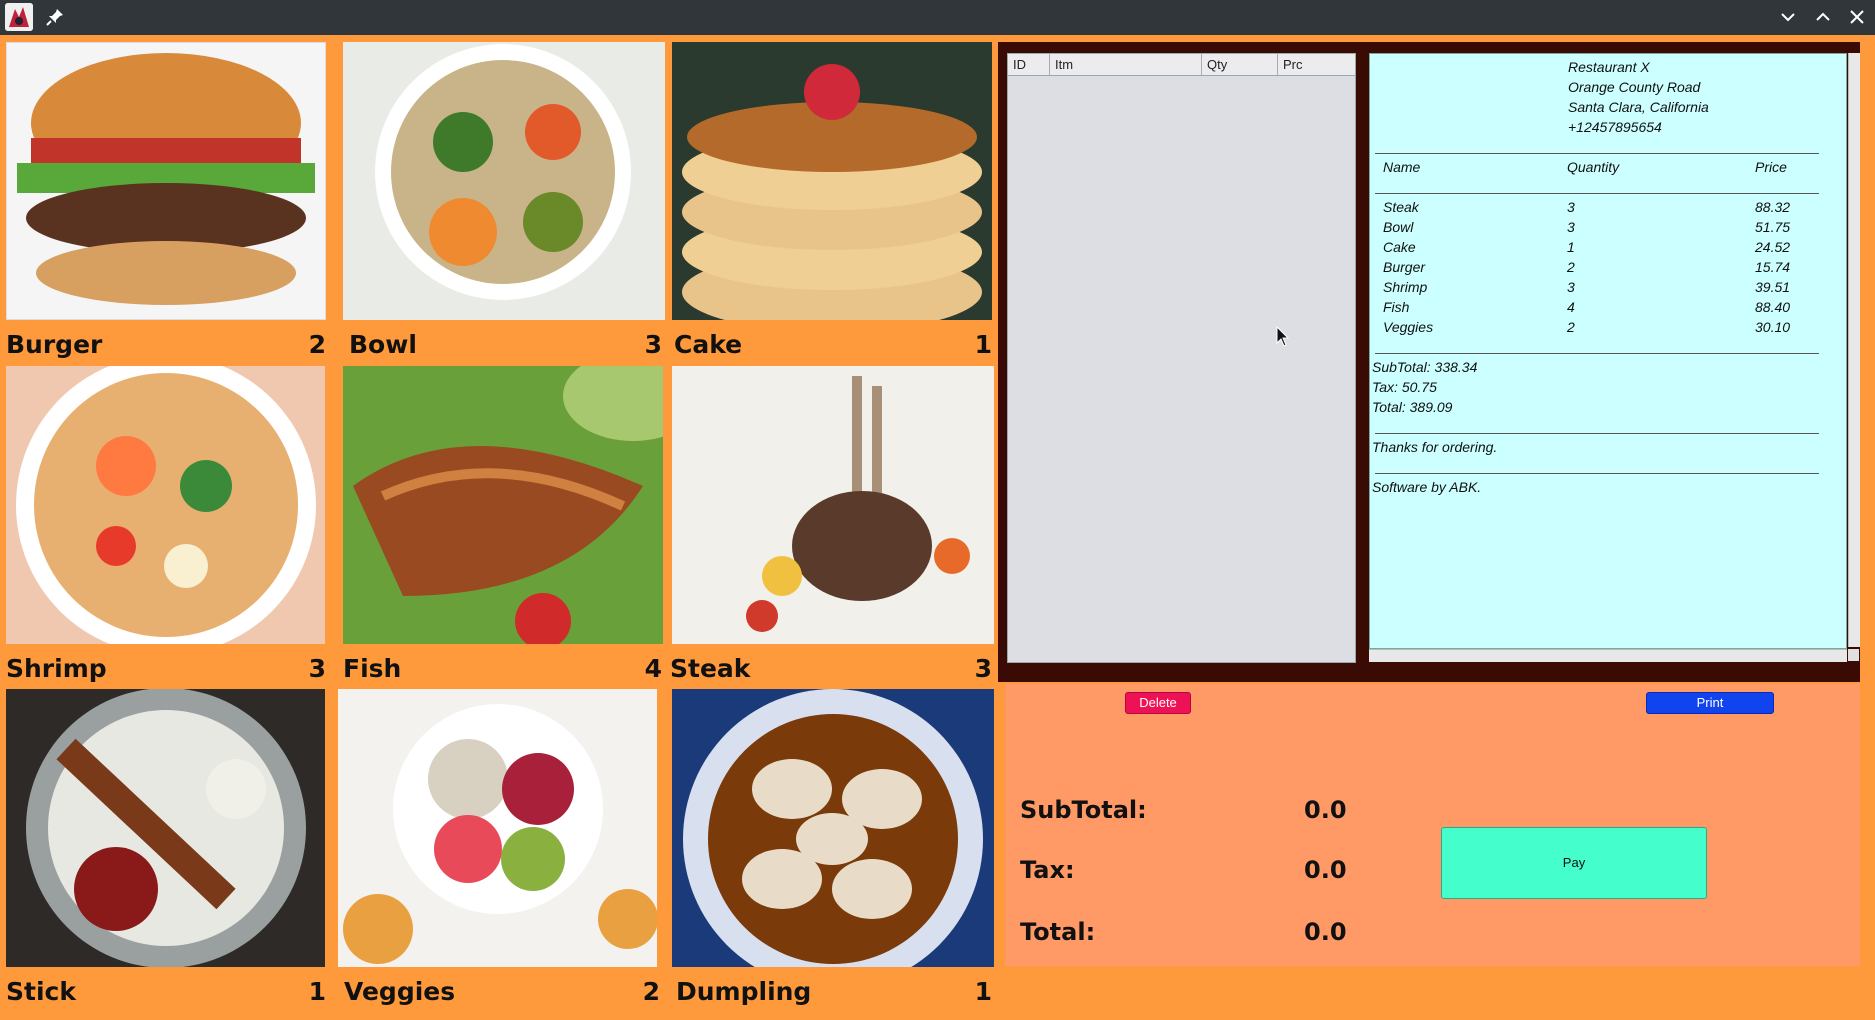 The height and width of the screenshot is (1020, 1875). I want to click on item-name: Burger, so click(54, 344).